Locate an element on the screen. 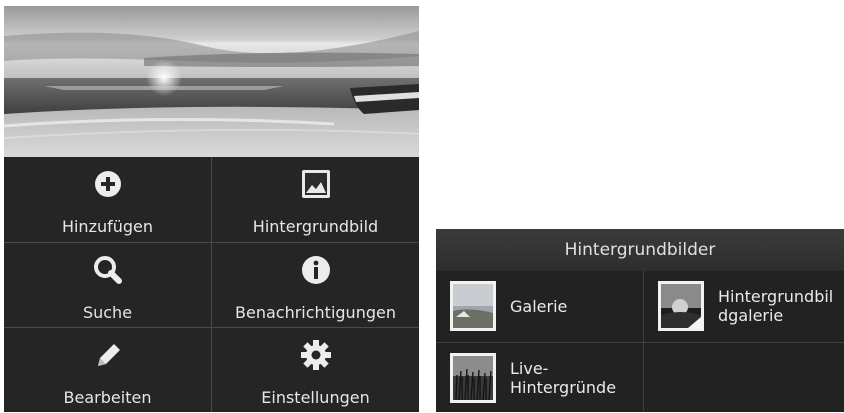 The image size is (844, 413). menu-item-label: Bearbeiten is located at coordinates (107, 397).